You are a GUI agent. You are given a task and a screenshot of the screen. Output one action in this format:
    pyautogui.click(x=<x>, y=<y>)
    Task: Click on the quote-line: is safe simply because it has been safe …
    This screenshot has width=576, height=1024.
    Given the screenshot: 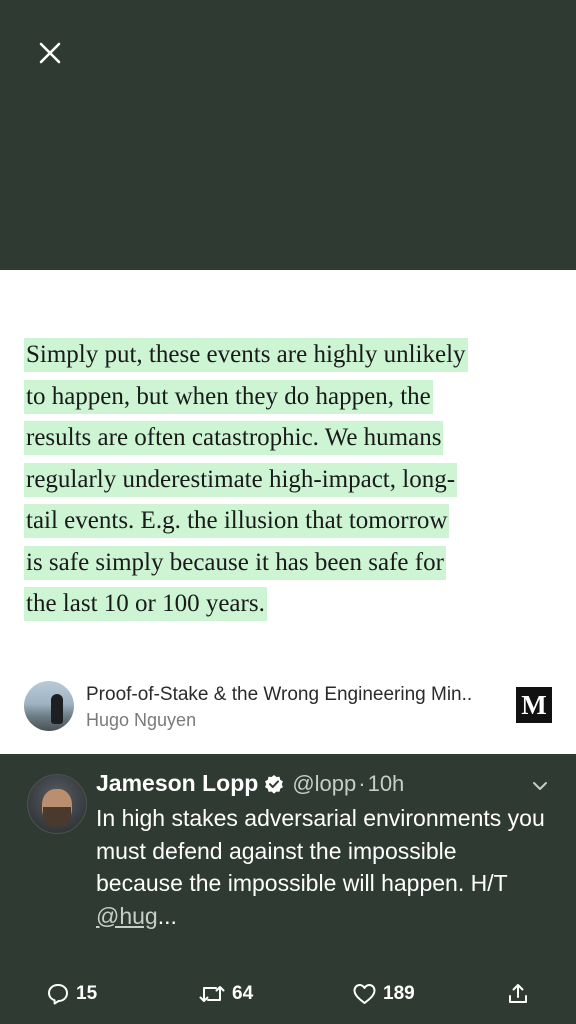 What is the action you would take?
    pyautogui.click(x=235, y=562)
    